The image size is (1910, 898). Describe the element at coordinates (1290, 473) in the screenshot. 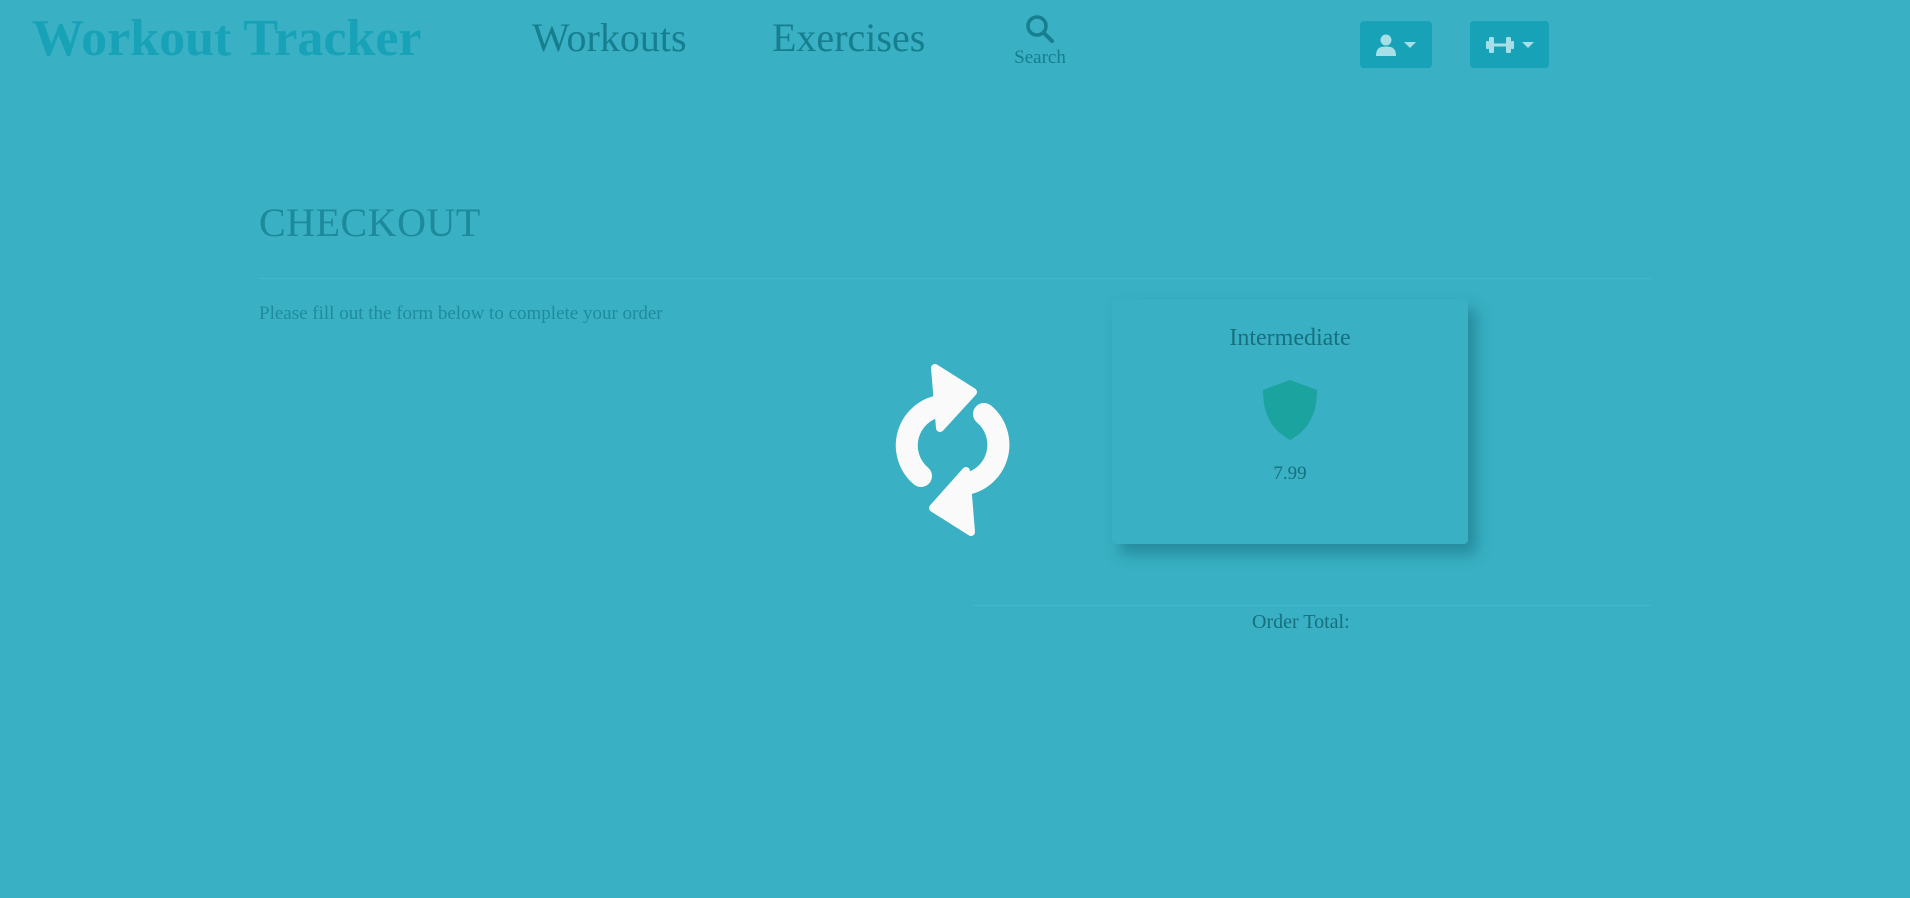

I see `plan-price: 7.99` at that location.